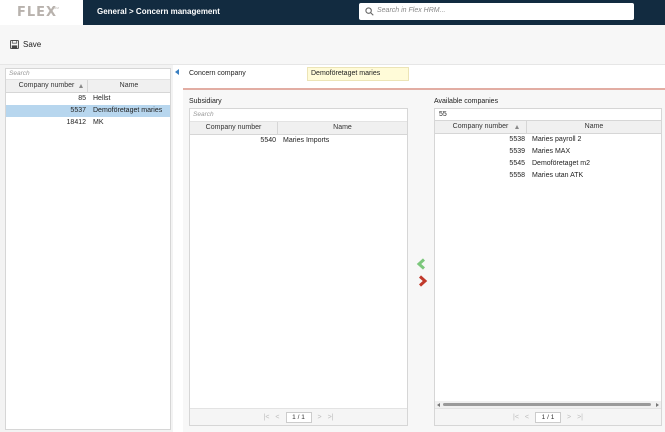 The image size is (665, 432). Describe the element at coordinates (466, 101) in the screenshot. I see `available-companies-label: Available companies` at that location.